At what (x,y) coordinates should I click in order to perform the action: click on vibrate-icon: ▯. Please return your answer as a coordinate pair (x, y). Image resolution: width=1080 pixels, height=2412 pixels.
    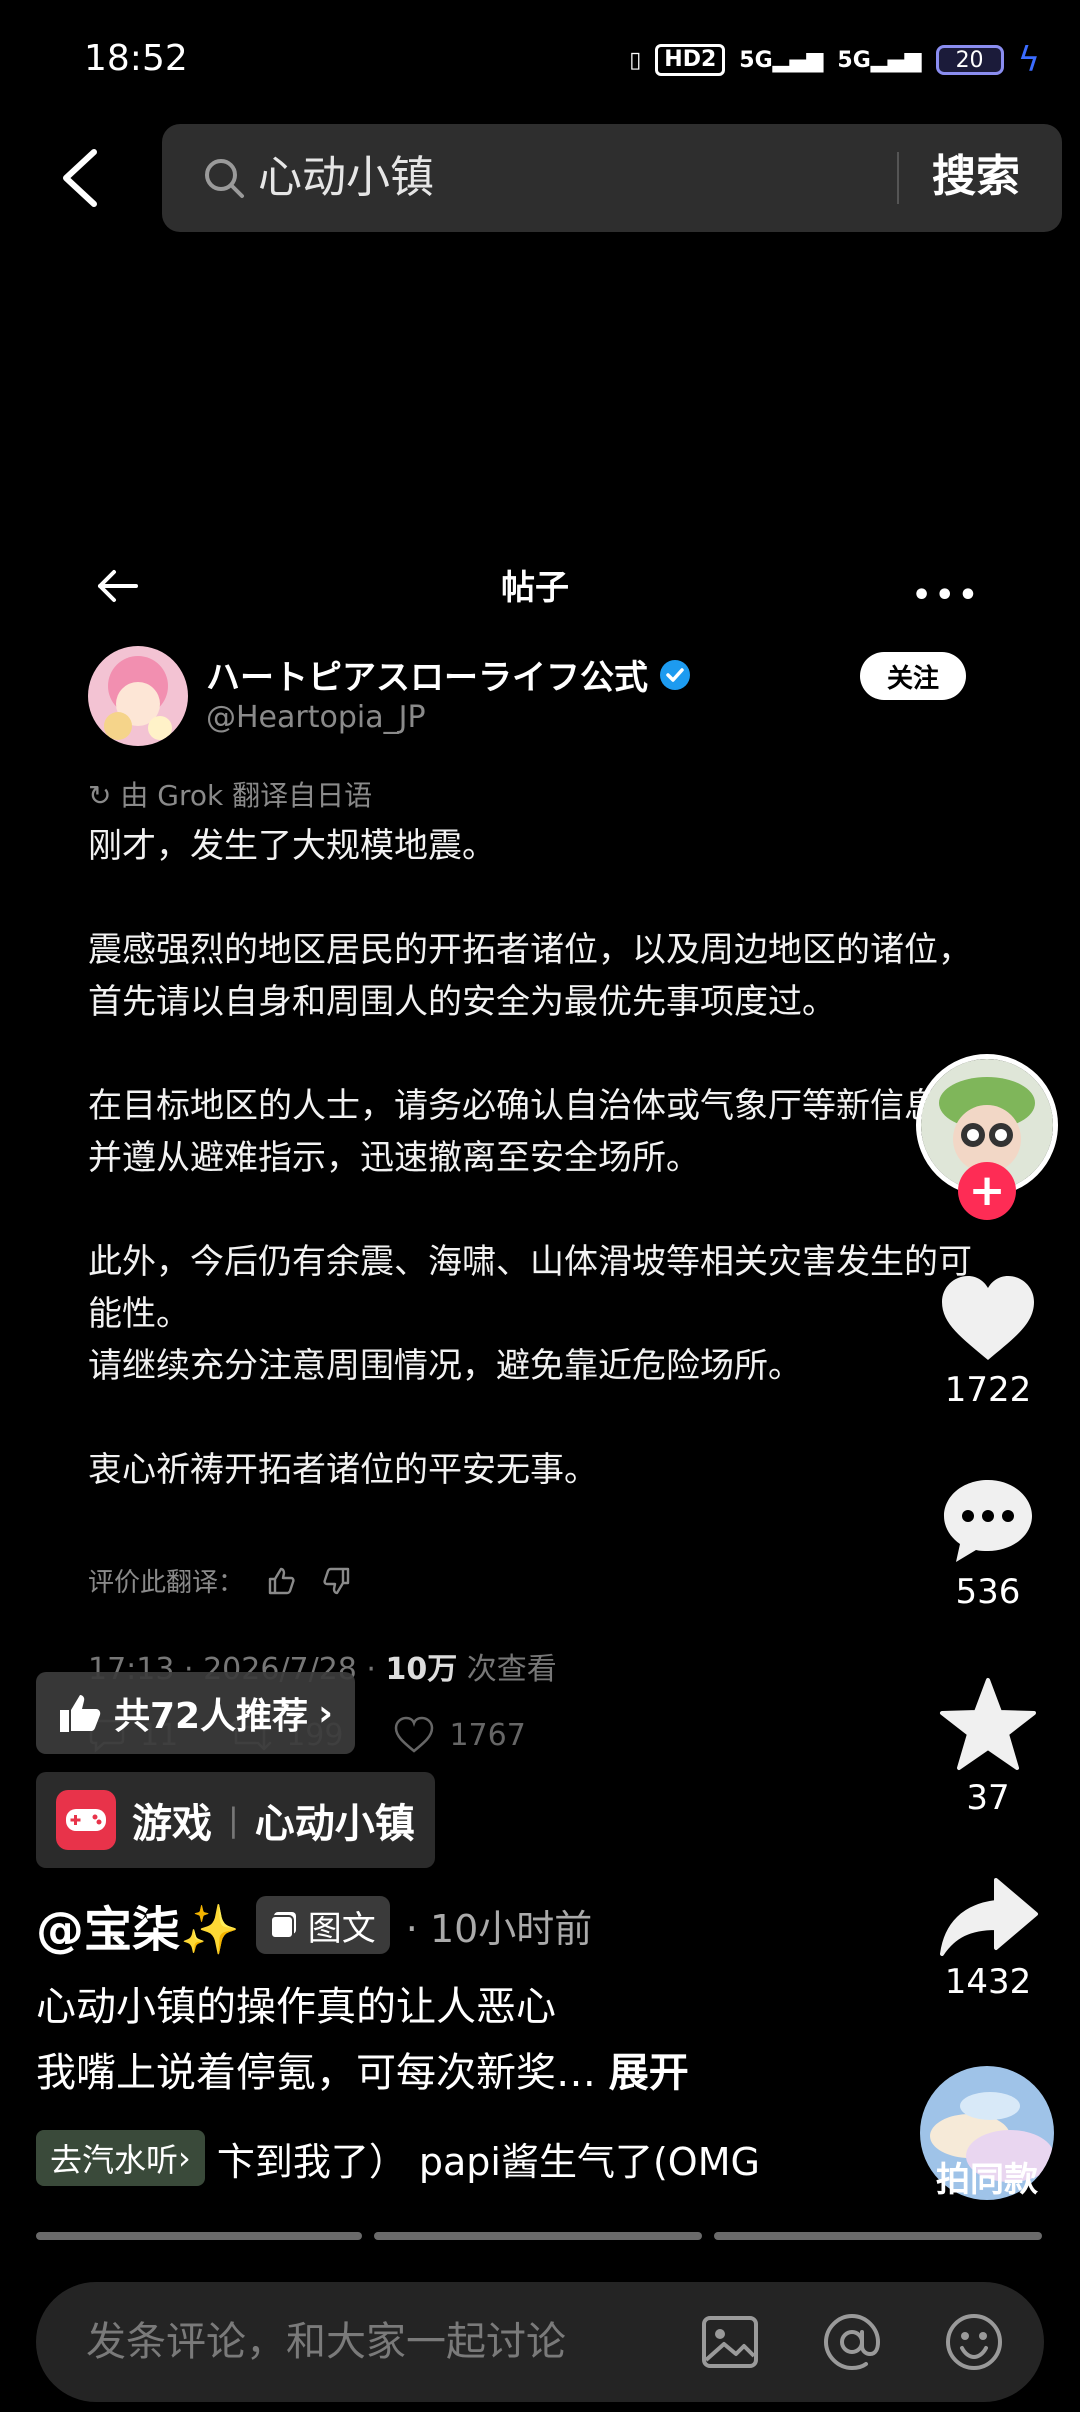
    Looking at the image, I should click on (635, 60).